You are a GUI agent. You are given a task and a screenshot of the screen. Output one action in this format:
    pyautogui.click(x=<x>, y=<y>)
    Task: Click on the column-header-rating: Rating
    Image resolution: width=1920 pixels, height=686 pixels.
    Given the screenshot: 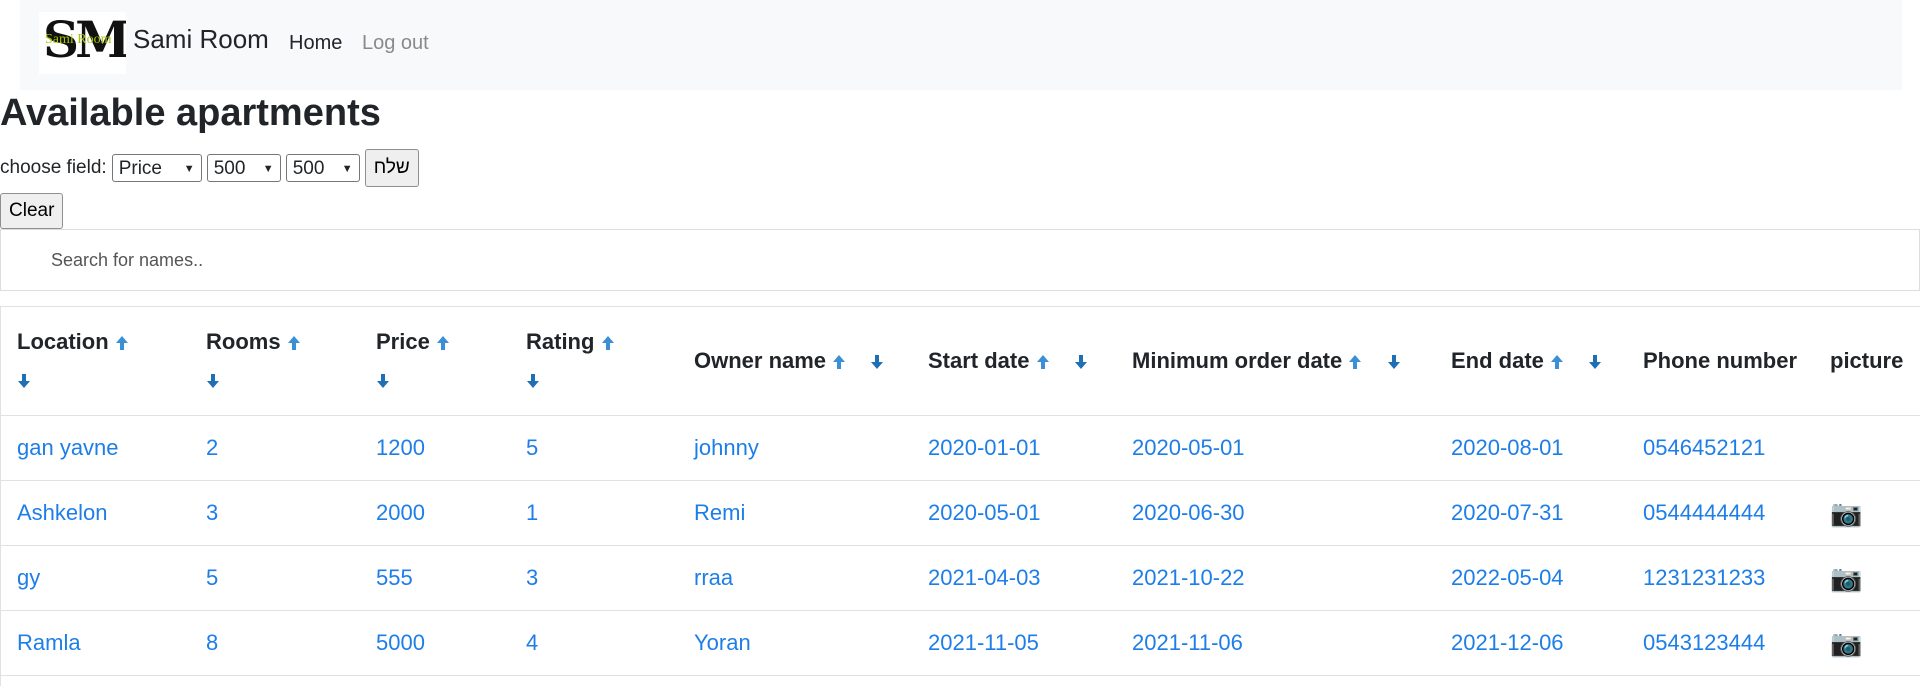 What is the action you would take?
    pyautogui.click(x=594, y=361)
    